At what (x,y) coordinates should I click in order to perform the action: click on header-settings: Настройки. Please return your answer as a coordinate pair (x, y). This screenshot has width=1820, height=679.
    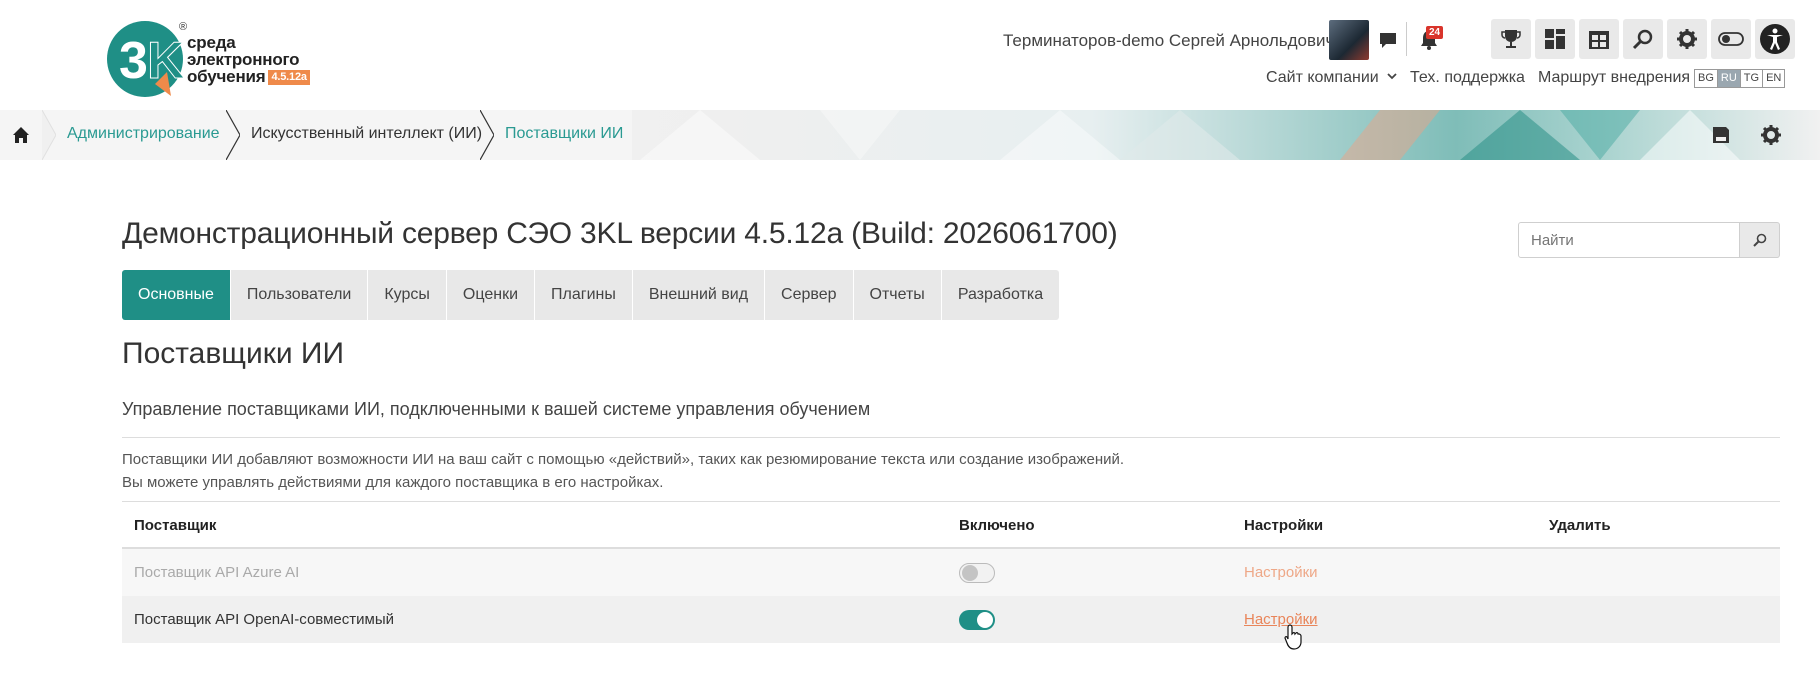
    Looking at the image, I should click on (1284, 525).